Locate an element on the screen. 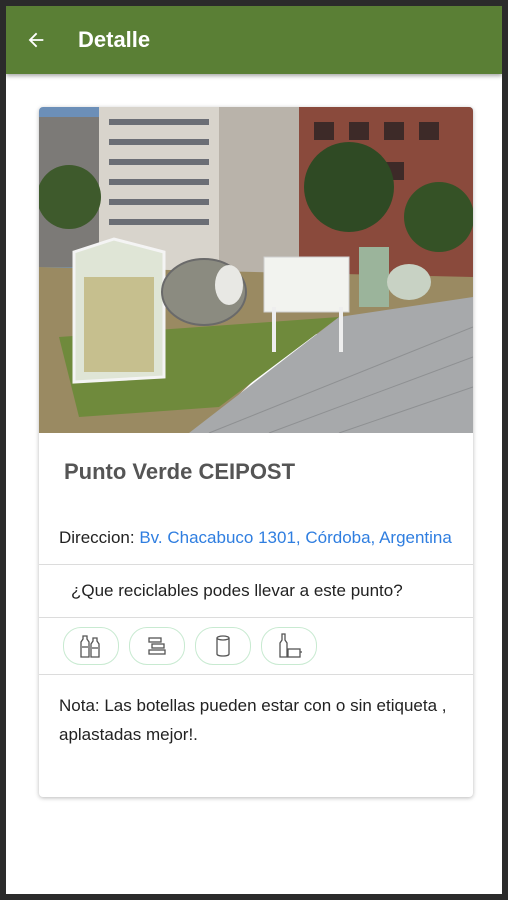  paper-stack-icon is located at coordinates (157, 646).